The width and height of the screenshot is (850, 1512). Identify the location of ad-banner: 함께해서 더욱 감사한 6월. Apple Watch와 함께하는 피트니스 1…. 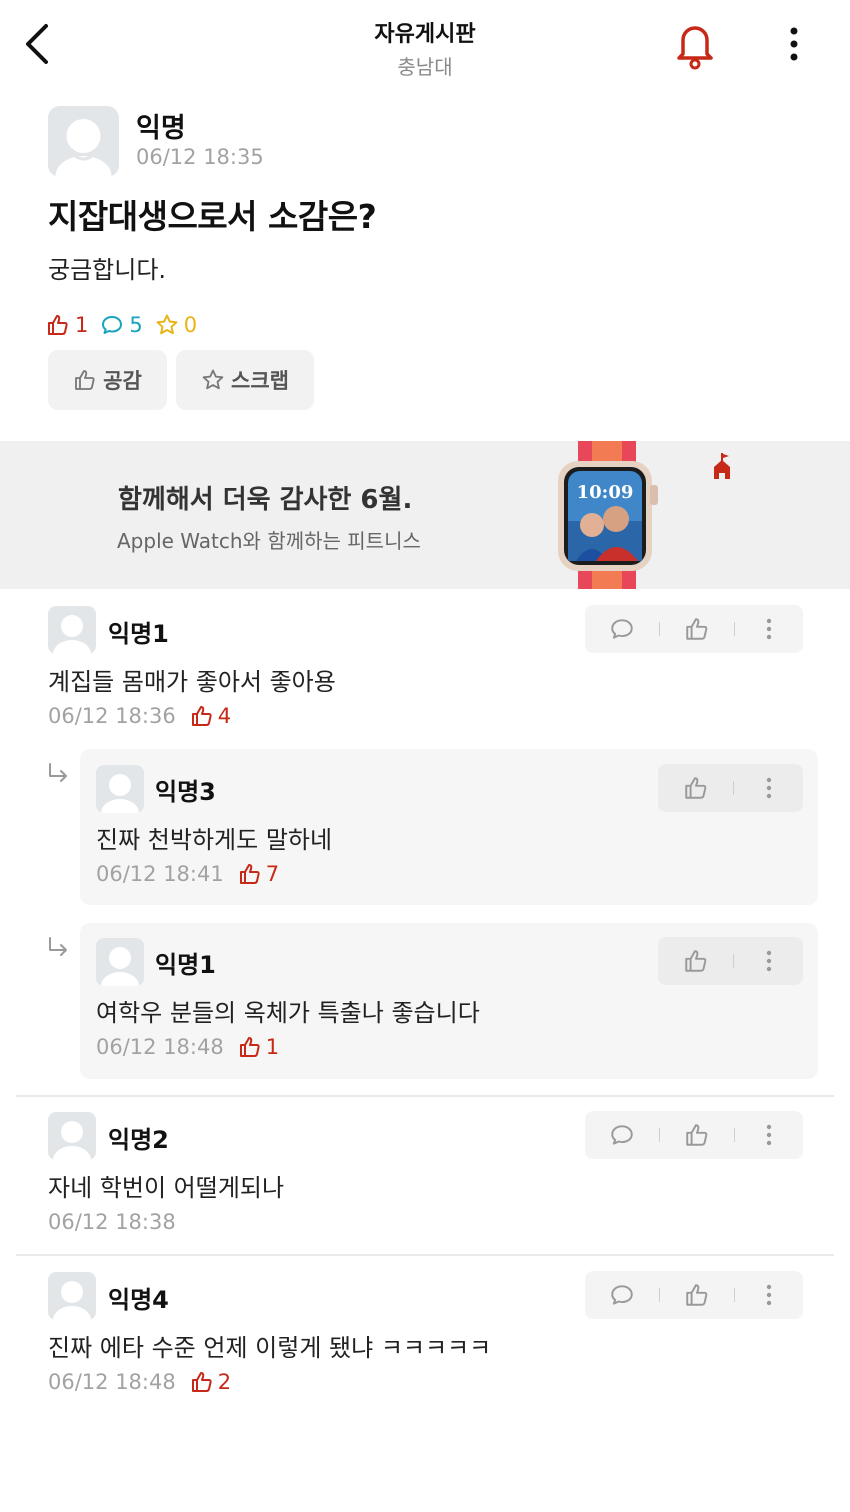
(425, 515).